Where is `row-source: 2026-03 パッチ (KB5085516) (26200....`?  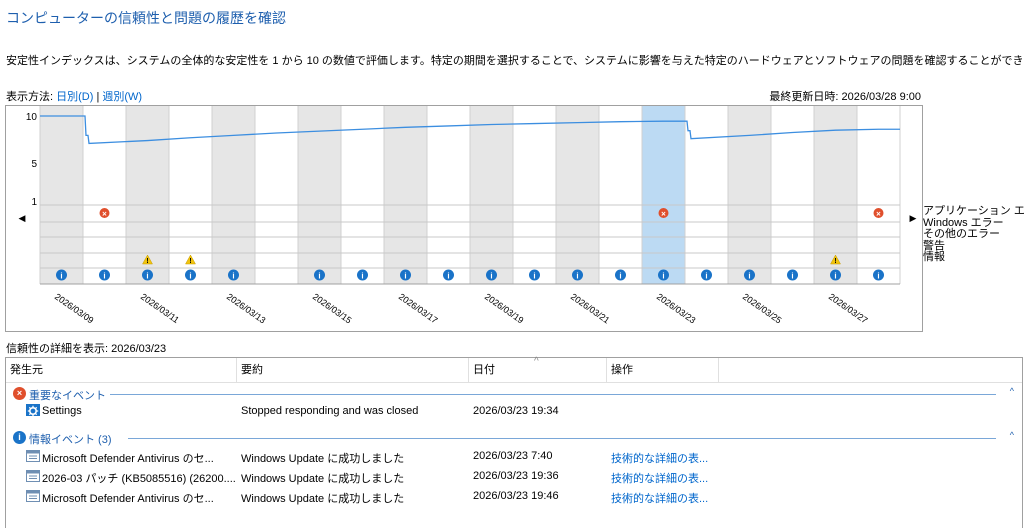
row-source: 2026-03 パッチ (KB5085516) (26200.... is located at coordinates (139, 479).